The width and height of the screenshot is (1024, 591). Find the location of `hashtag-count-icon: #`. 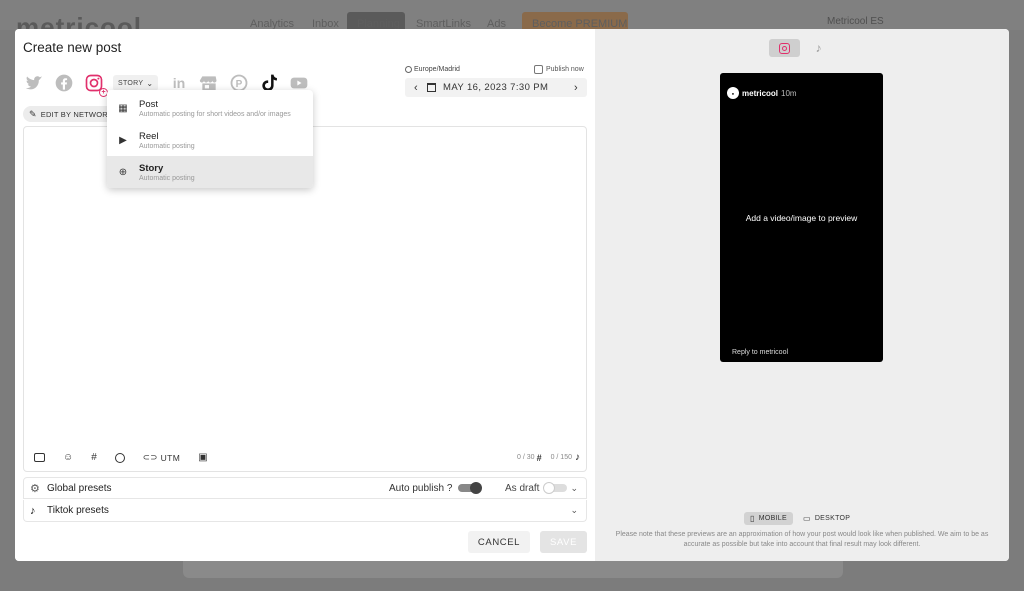

hashtag-count-icon: # is located at coordinates (539, 457).